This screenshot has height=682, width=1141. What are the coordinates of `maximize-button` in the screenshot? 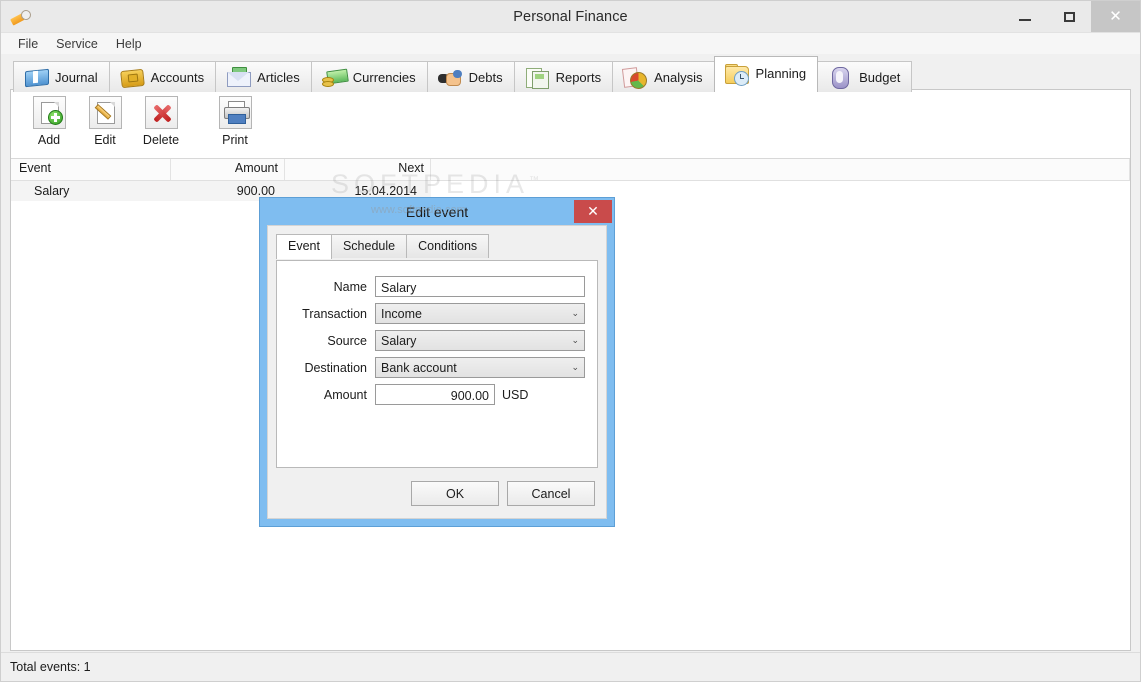 It's located at (1069, 16).